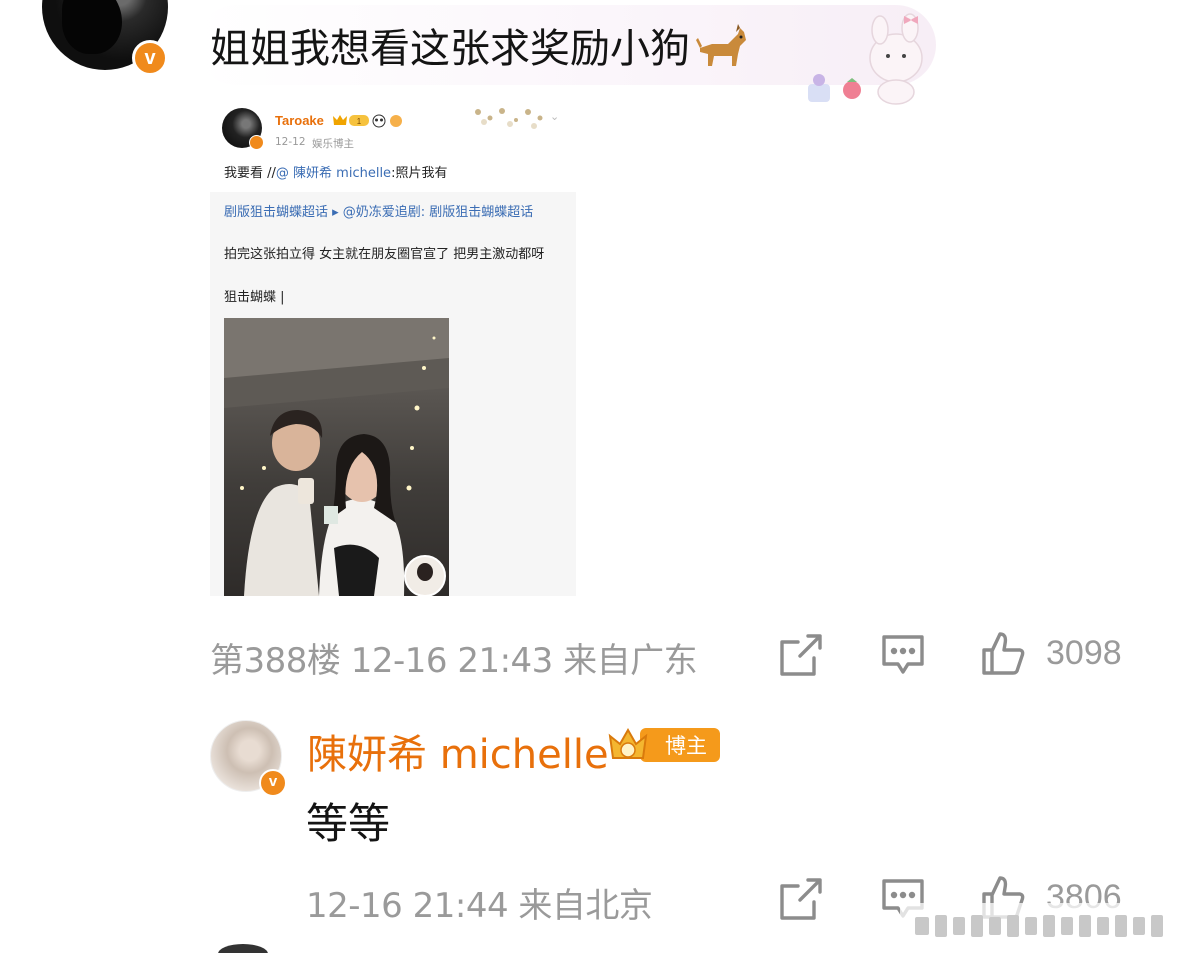  Describe the element at coordinates (458, 751) in the screenshot. I see `replier-name: 陳妍希 michelle` at that location.